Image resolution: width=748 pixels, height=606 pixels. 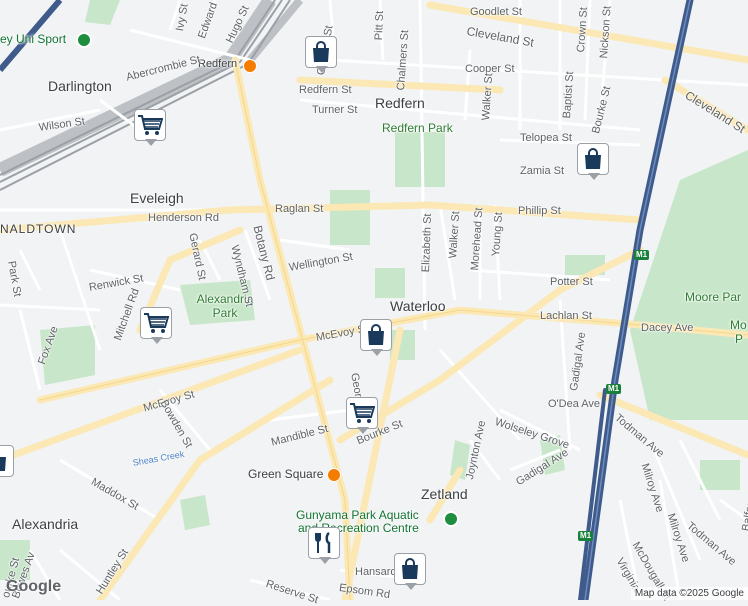 What do you see at coordinates (34, 586) in the screenshot?
I see `google-logo: Google` at bounding box center [34, 586].